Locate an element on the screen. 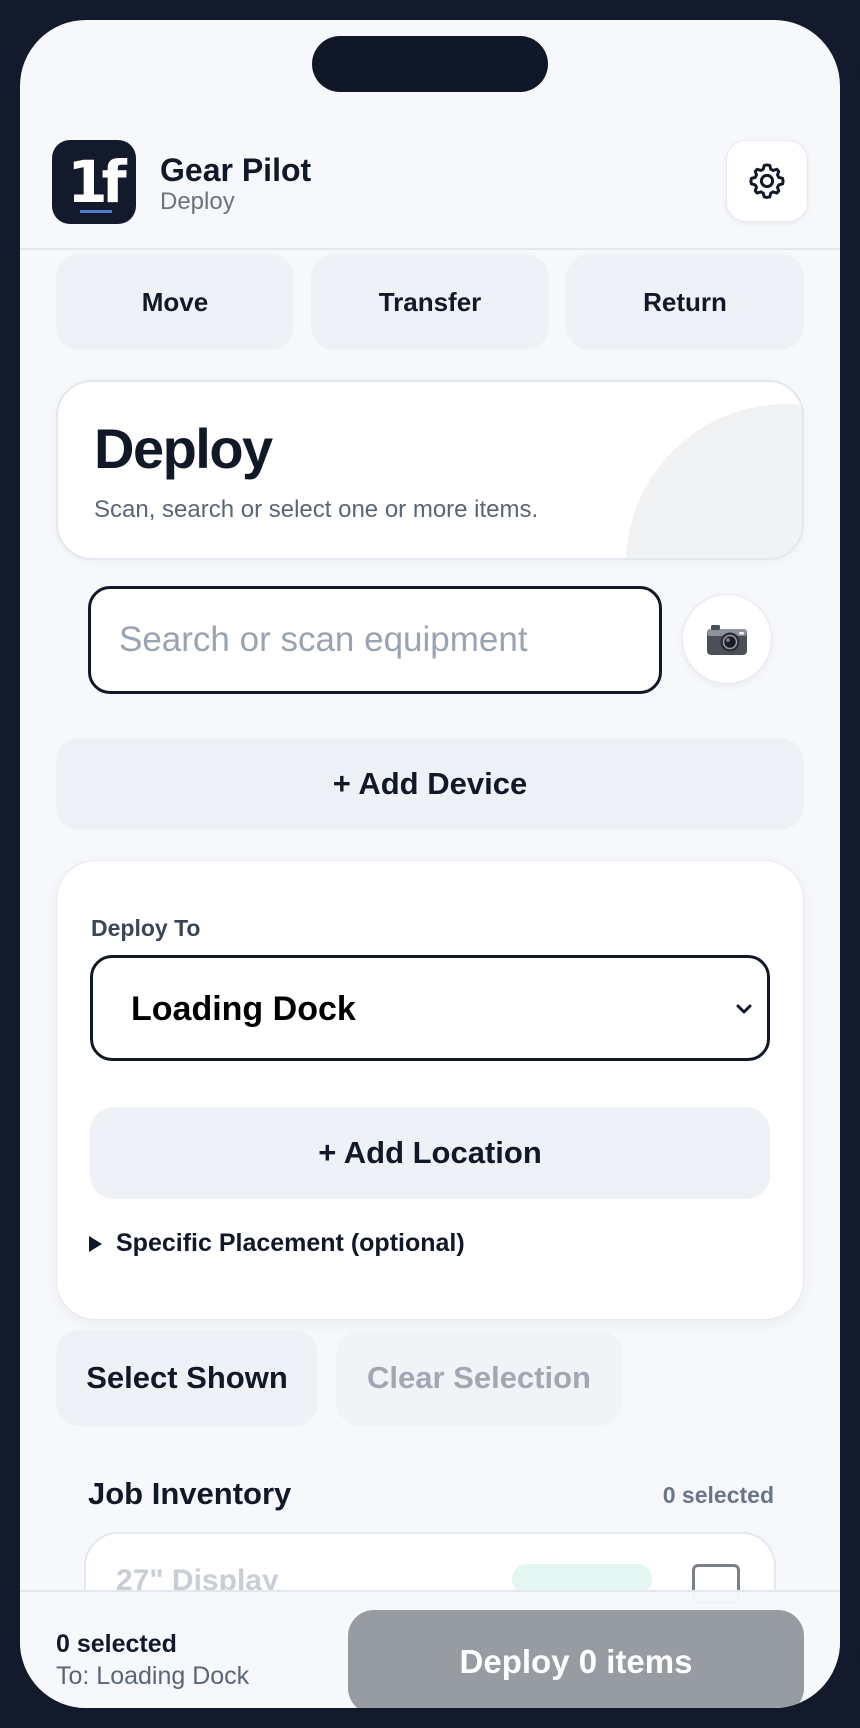  app-title: Gear Pilot is located at coordinates (236, 170).